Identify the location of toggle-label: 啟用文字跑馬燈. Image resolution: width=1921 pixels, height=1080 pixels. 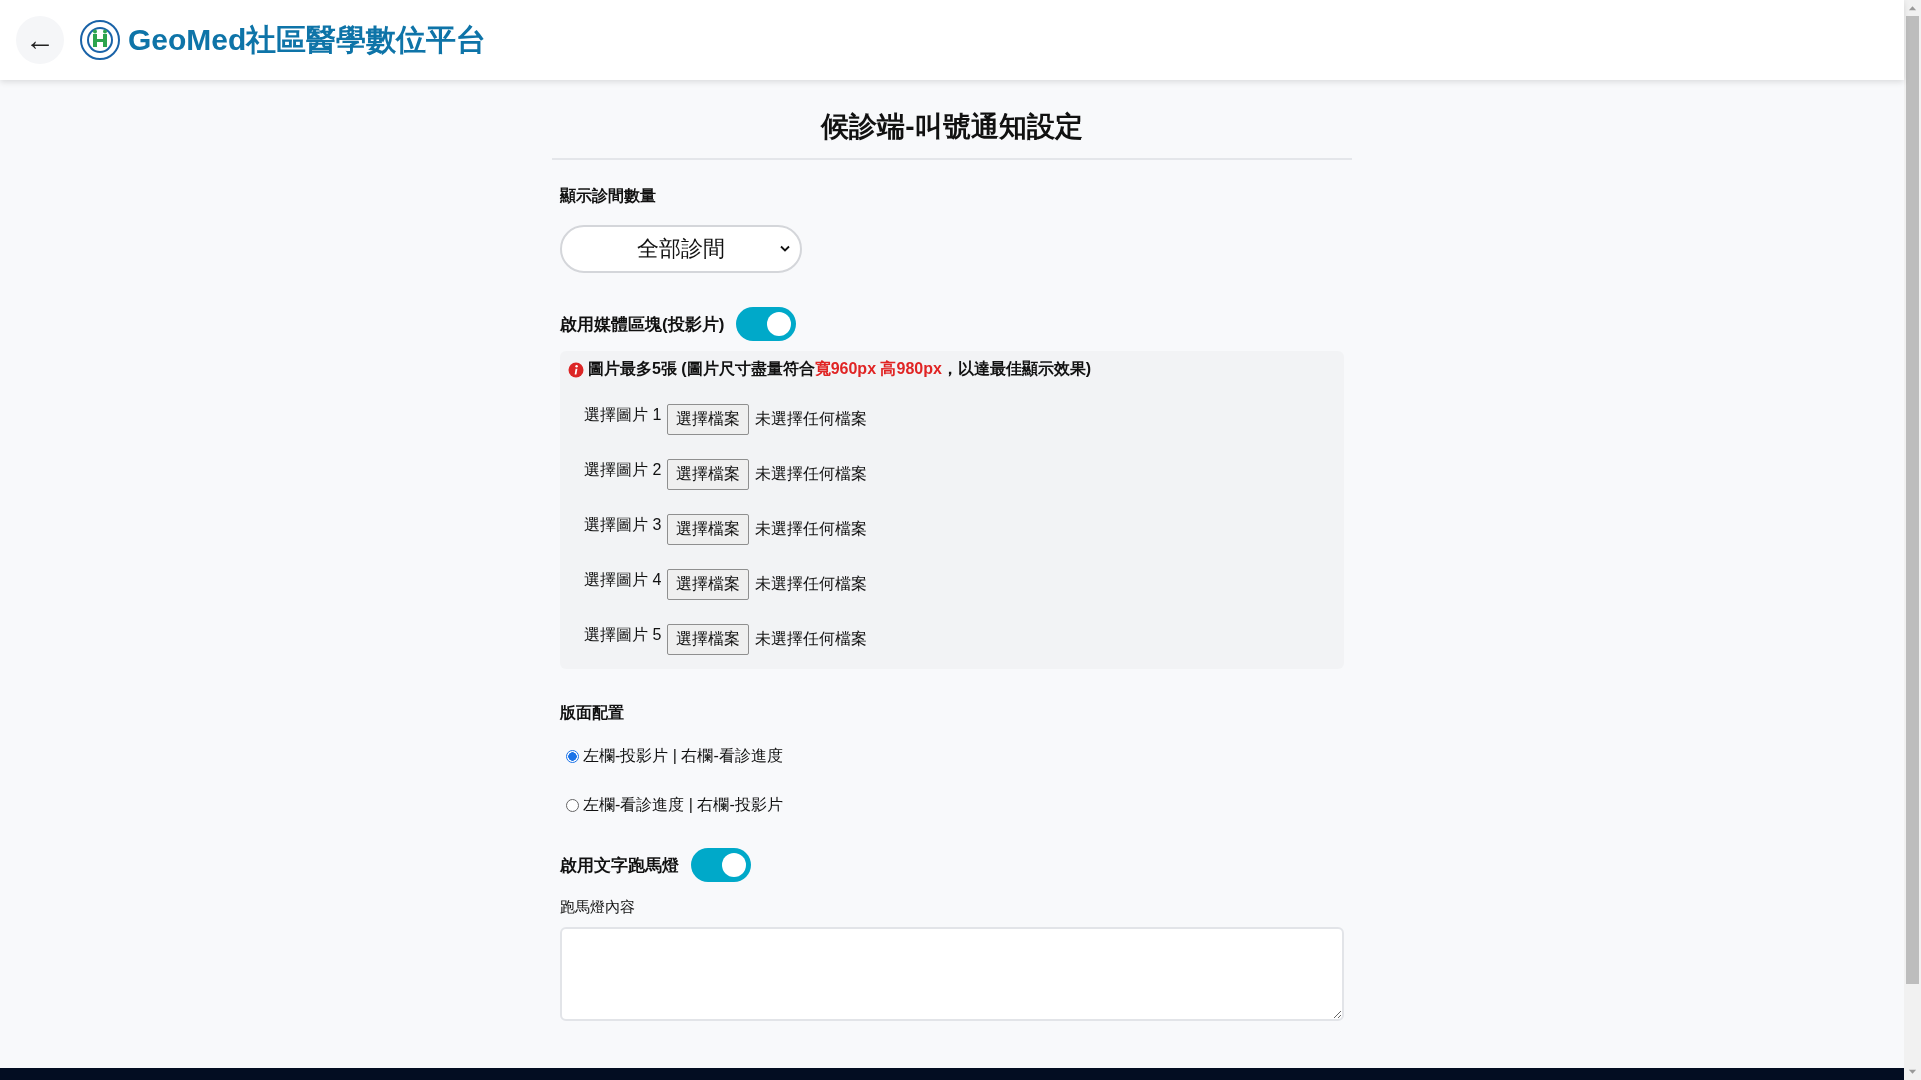
(619, 865).